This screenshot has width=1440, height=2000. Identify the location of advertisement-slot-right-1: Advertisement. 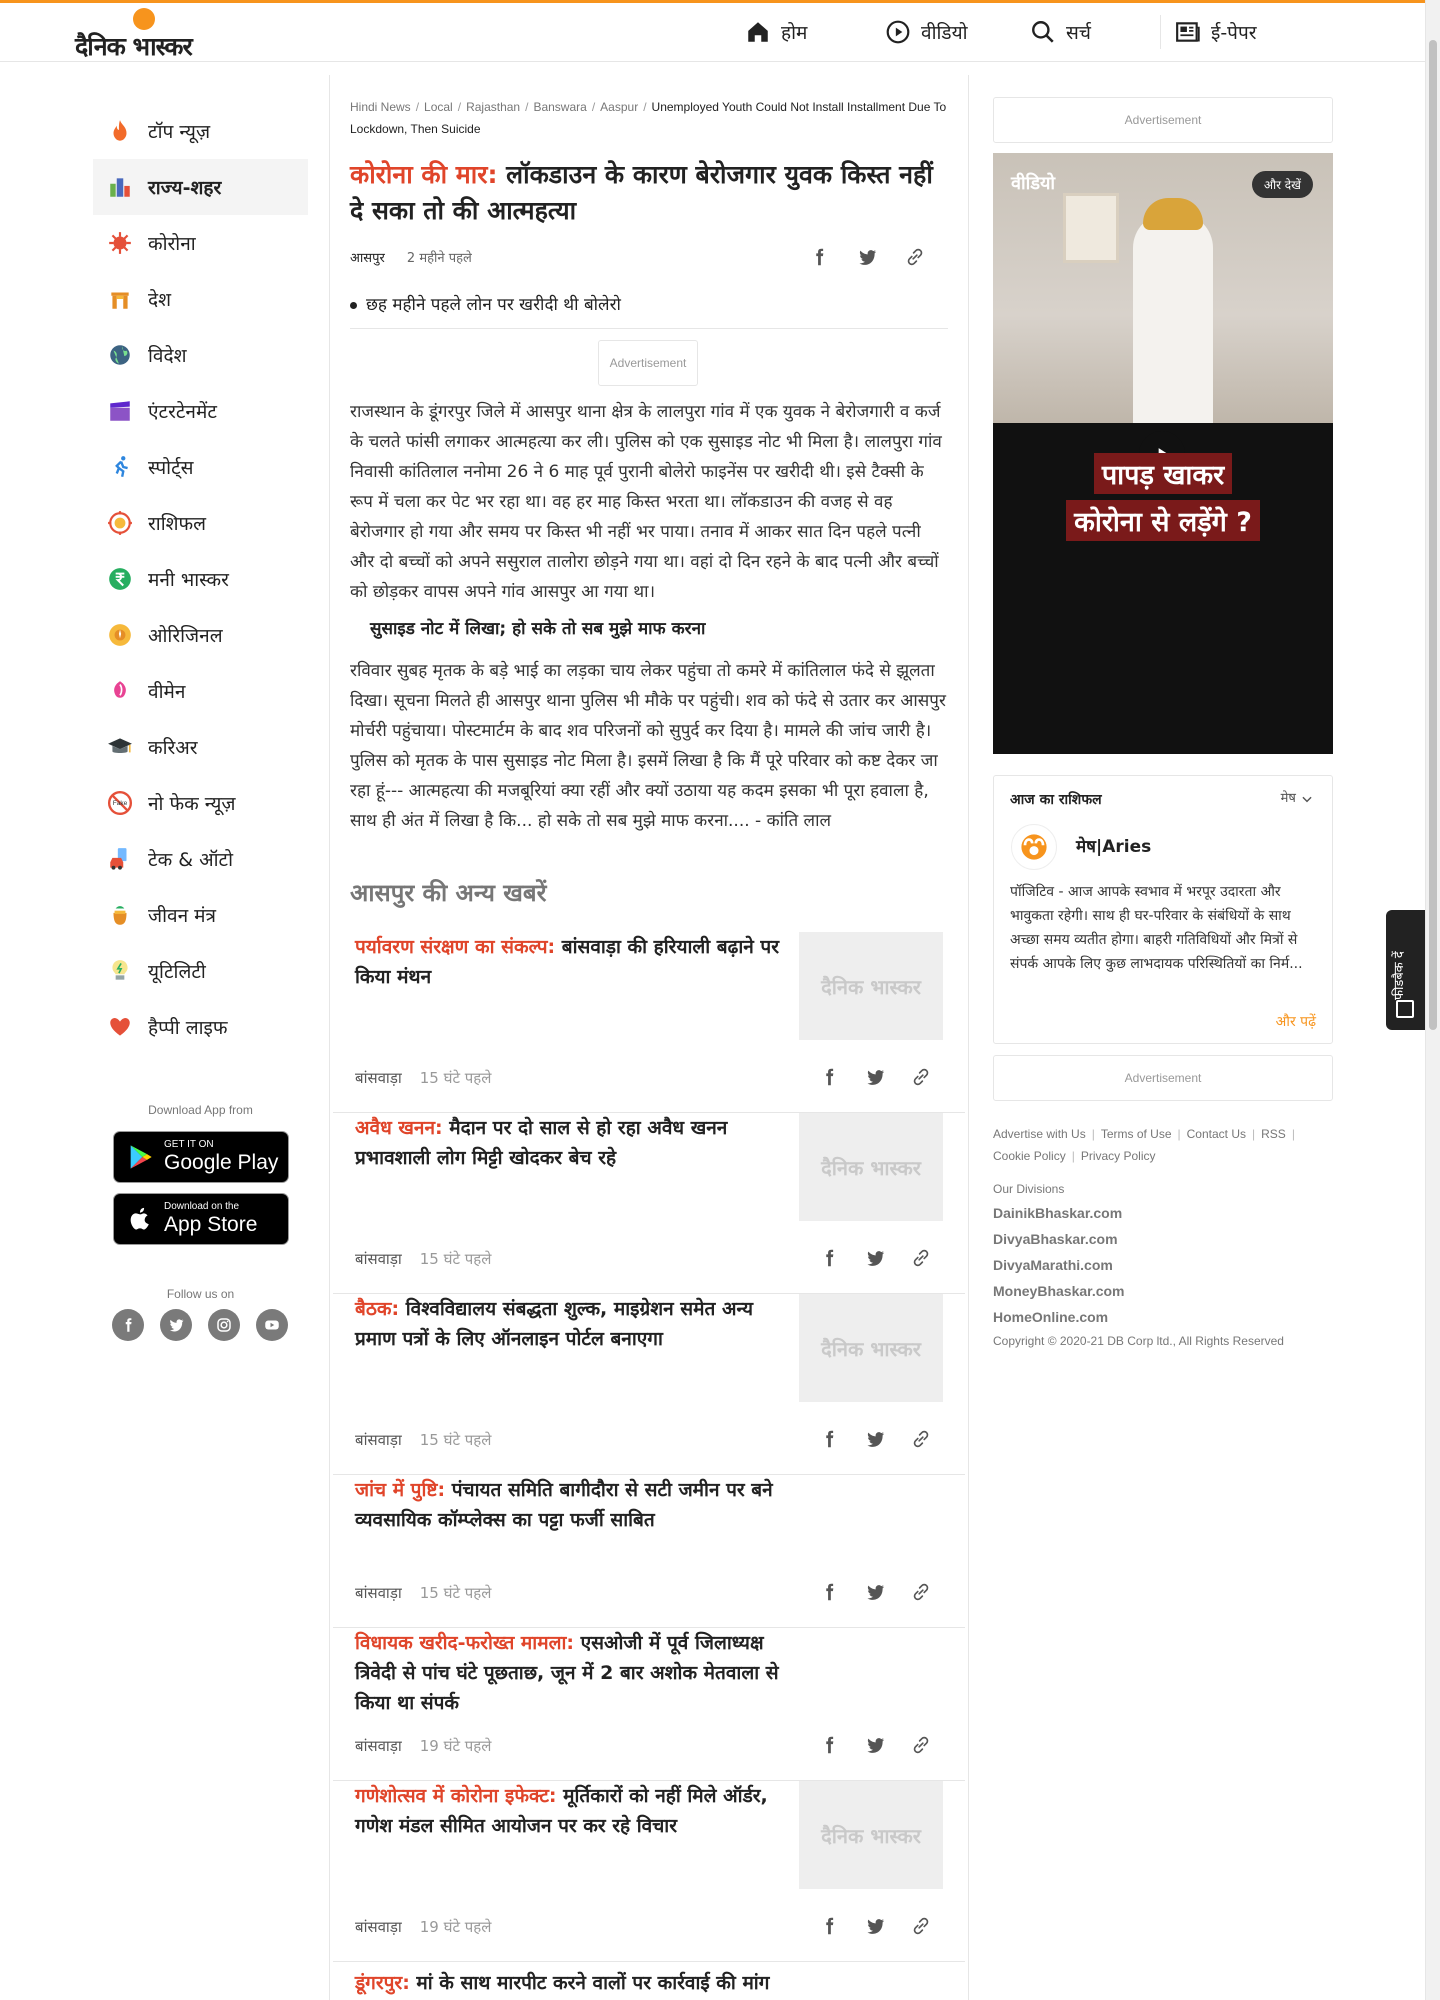
(1163, 120).